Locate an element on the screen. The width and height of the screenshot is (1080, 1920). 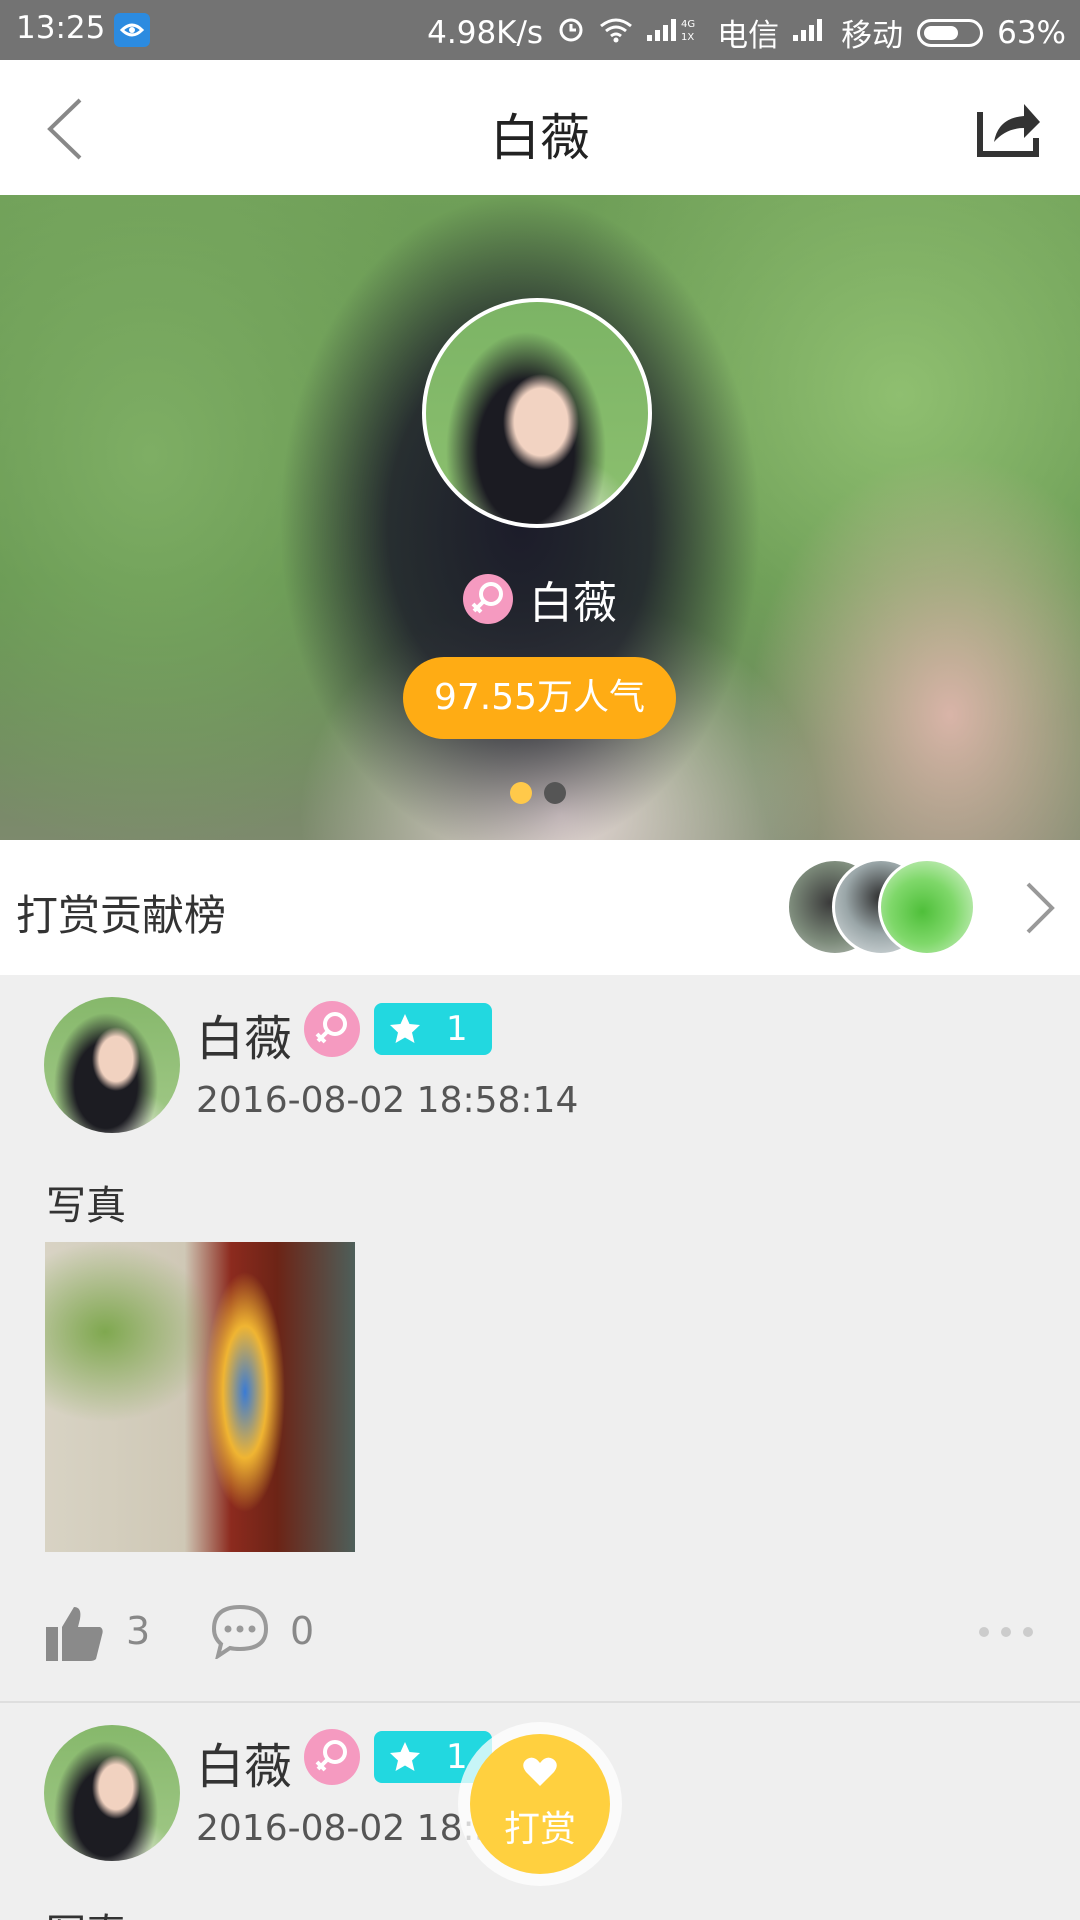
carousel-dots is located at coordinates (538, 793).